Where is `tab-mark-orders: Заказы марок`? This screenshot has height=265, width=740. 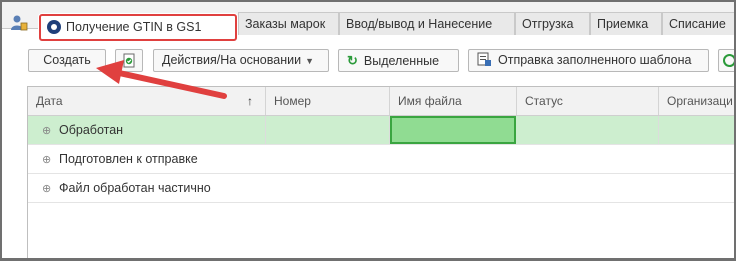
tab-mark-orders: Заказы марок is located at coordinates (288, 23).